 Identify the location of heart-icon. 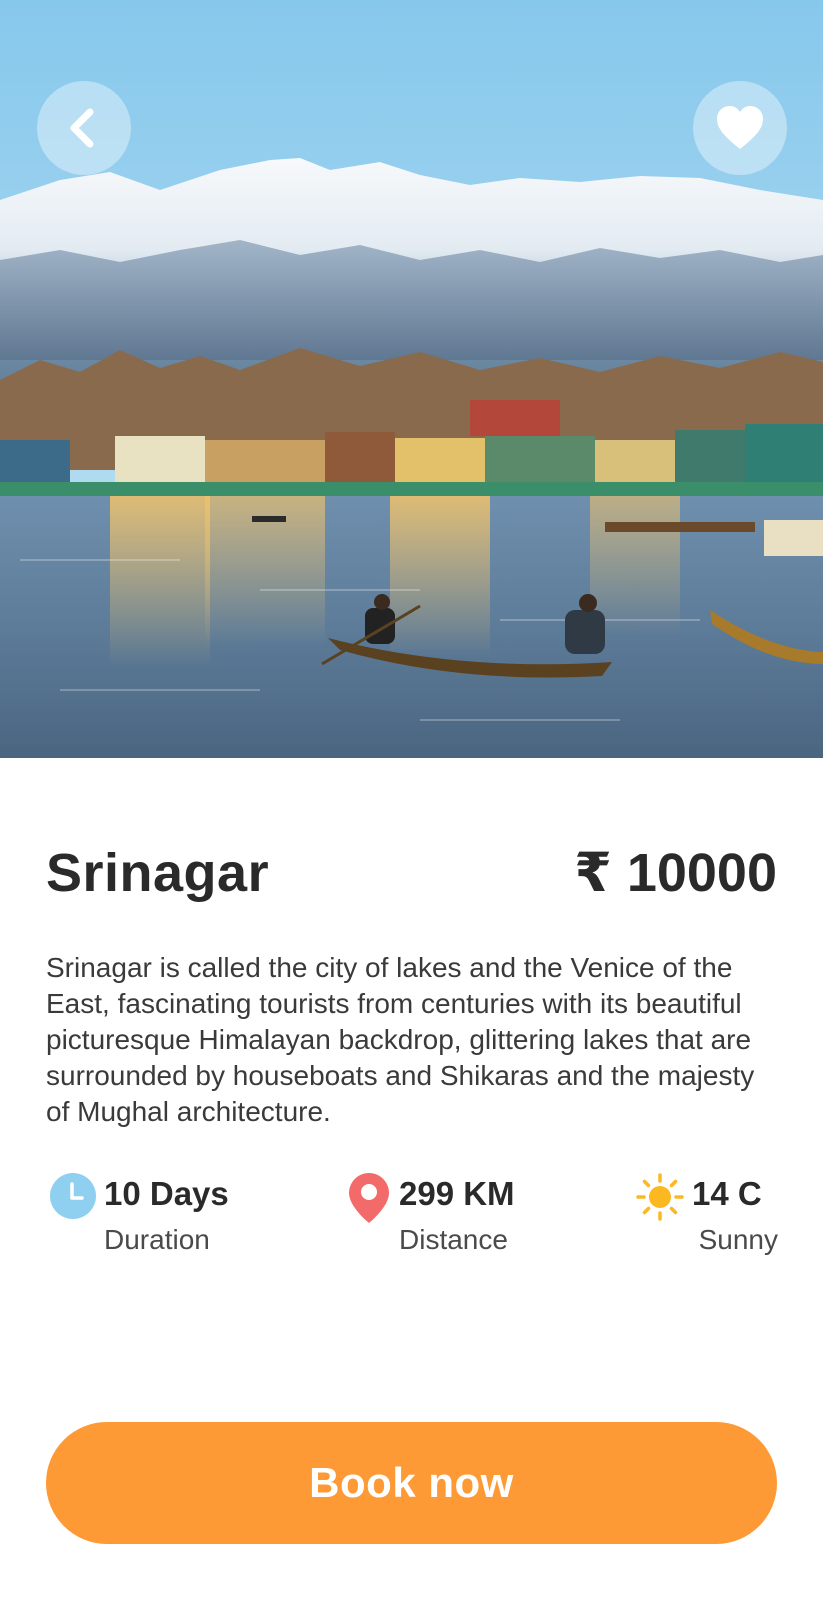
(740, 127).